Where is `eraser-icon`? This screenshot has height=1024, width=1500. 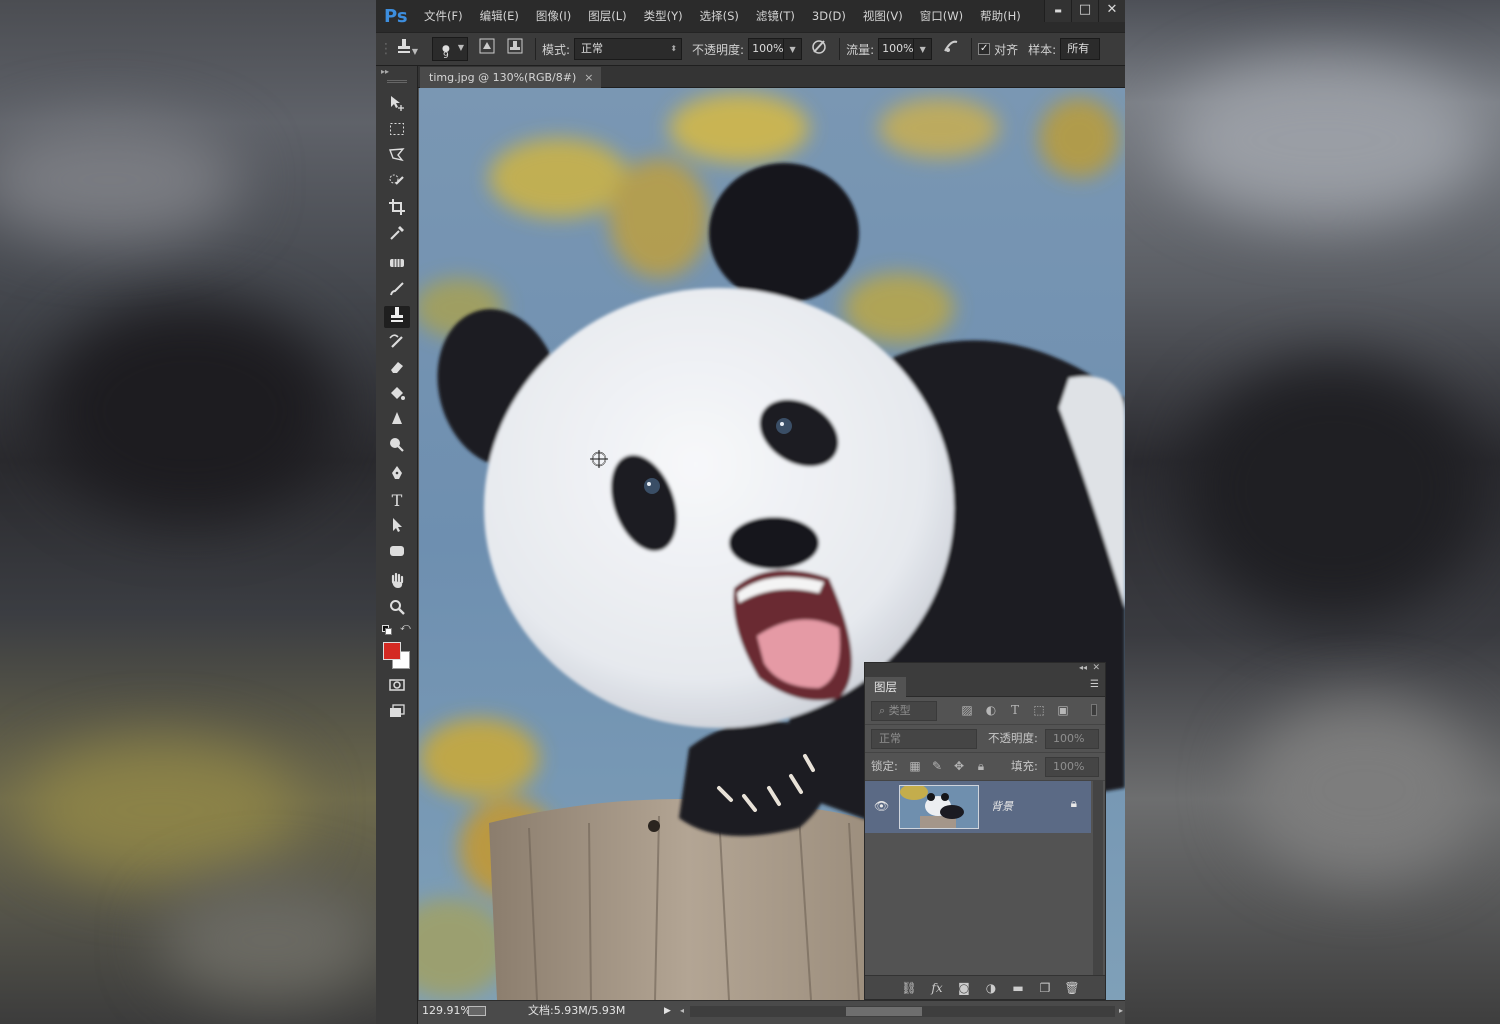 eraser-icon is located at coordinates (397, 367).